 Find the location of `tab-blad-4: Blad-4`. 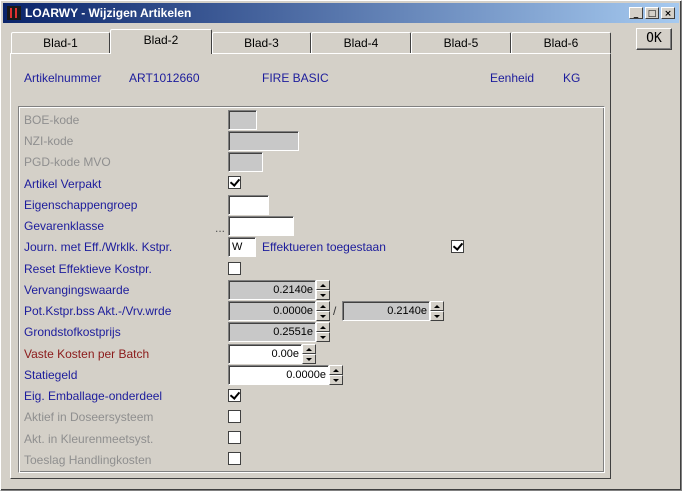

tab-blad-4: Blad-4 is located at coordinates (361, 42).